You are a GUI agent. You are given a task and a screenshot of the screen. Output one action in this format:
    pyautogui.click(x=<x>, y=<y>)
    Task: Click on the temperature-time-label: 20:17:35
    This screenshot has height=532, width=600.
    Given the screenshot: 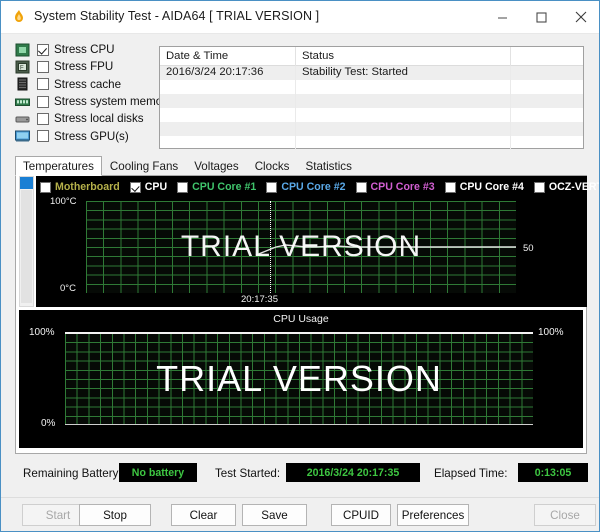 What is the action you would take?
    pyautogui.click(x=259, y=299)
    